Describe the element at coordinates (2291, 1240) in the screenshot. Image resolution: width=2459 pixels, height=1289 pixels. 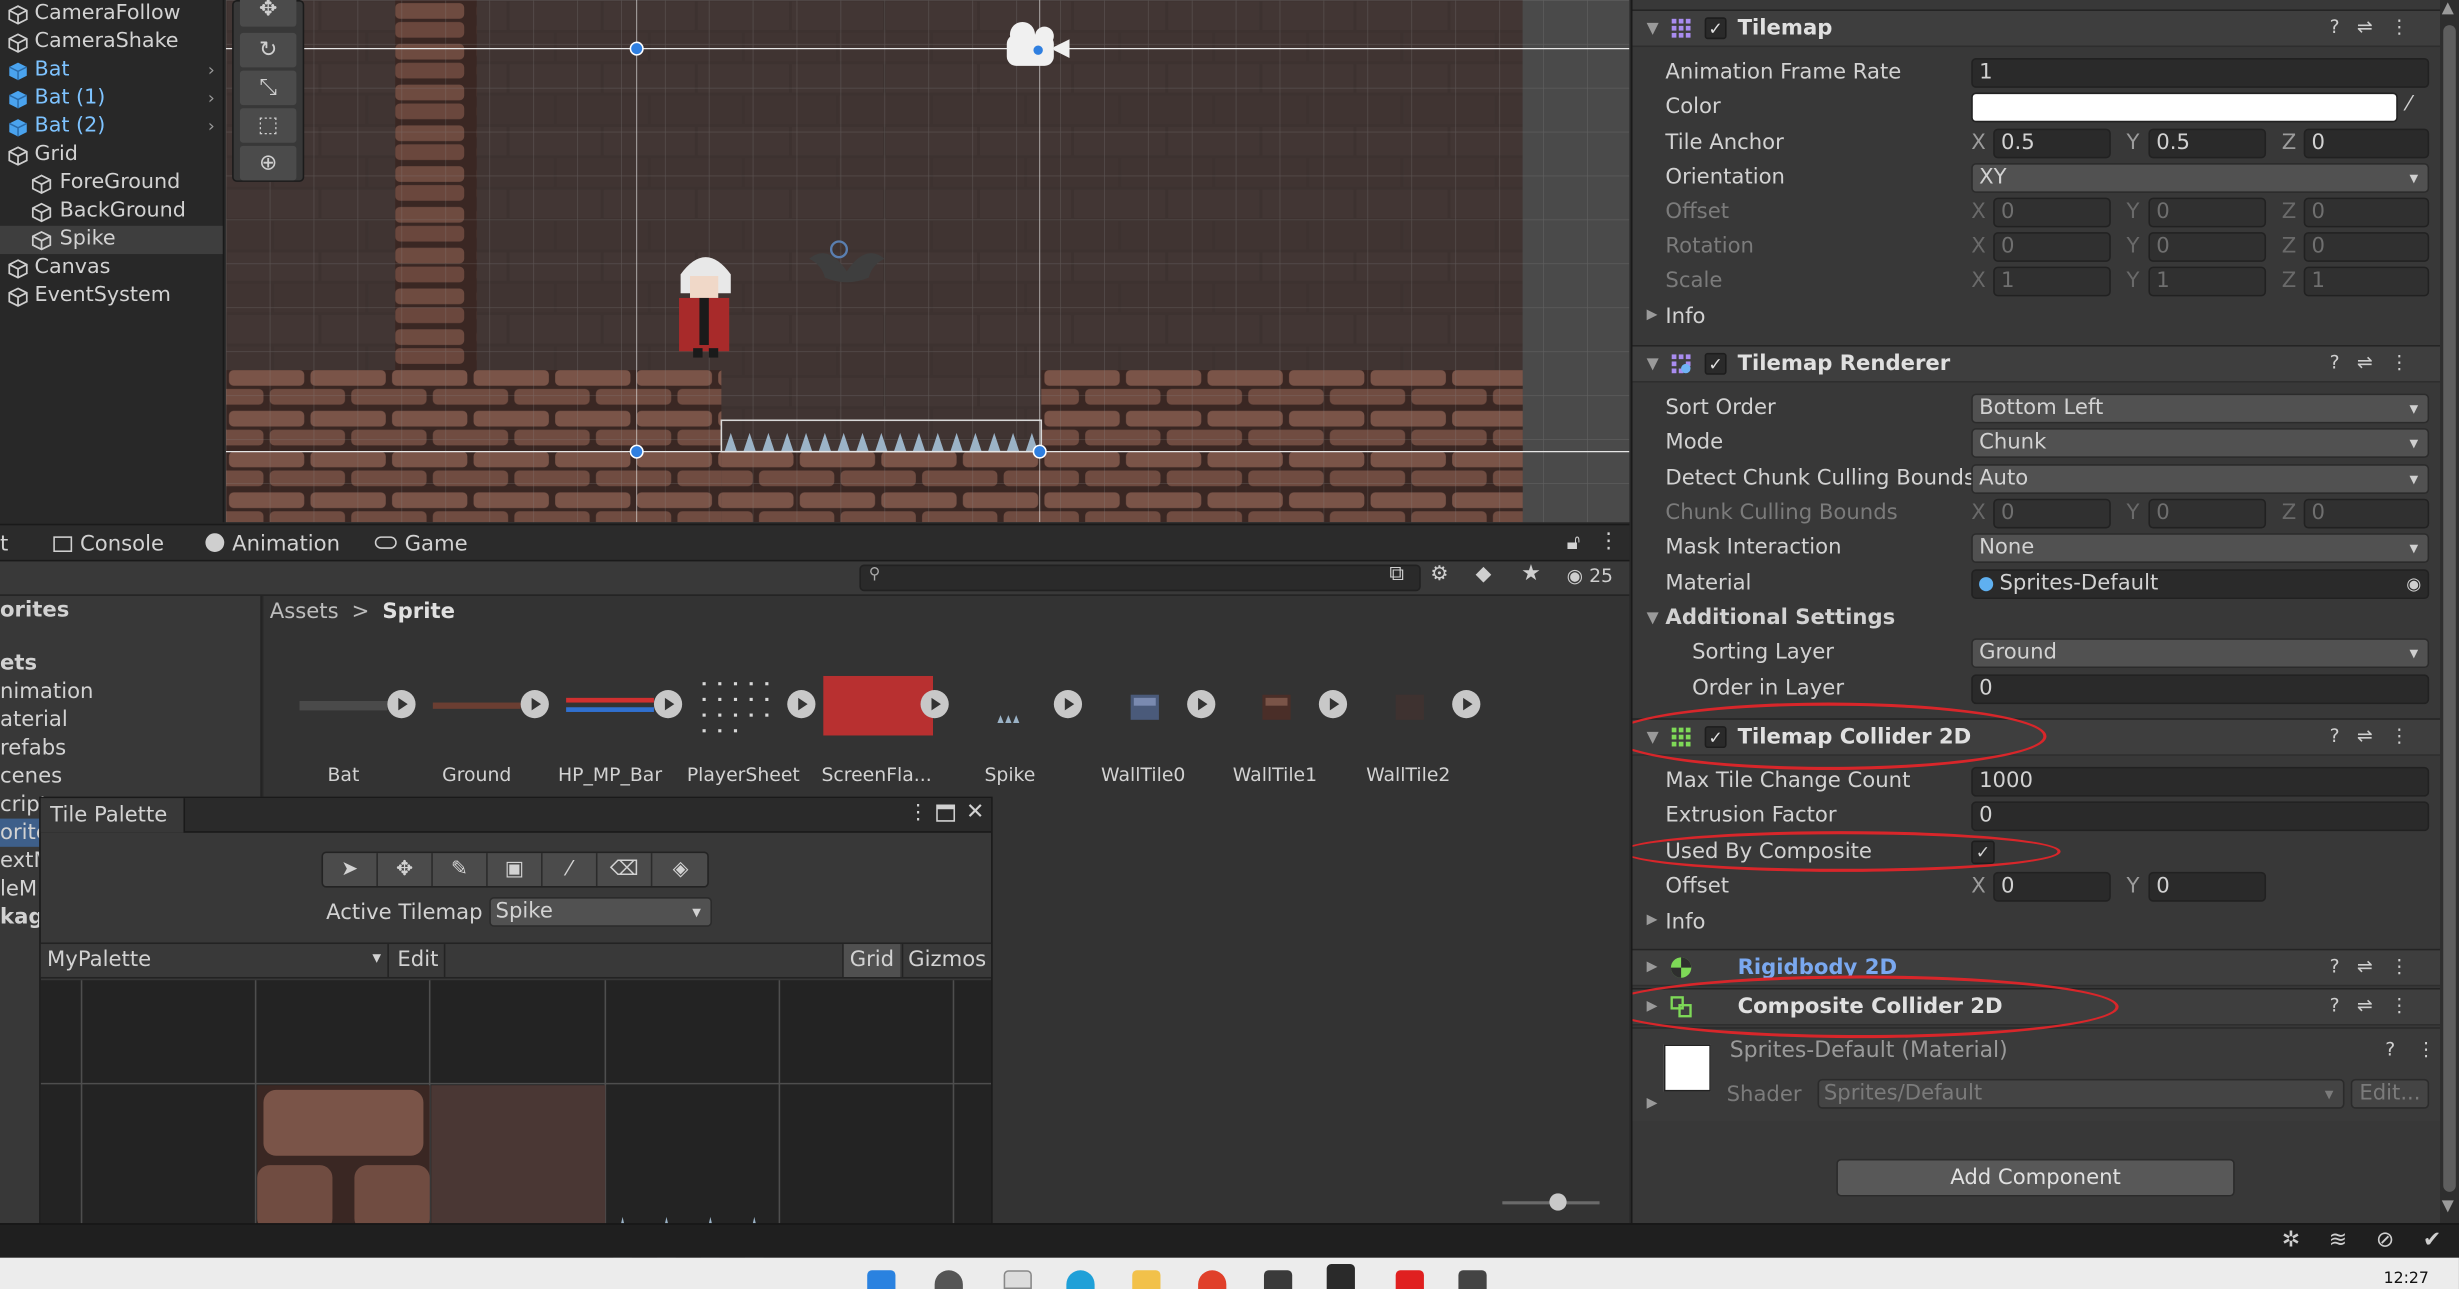
I see `debug-off-icon: ✲` at that location.